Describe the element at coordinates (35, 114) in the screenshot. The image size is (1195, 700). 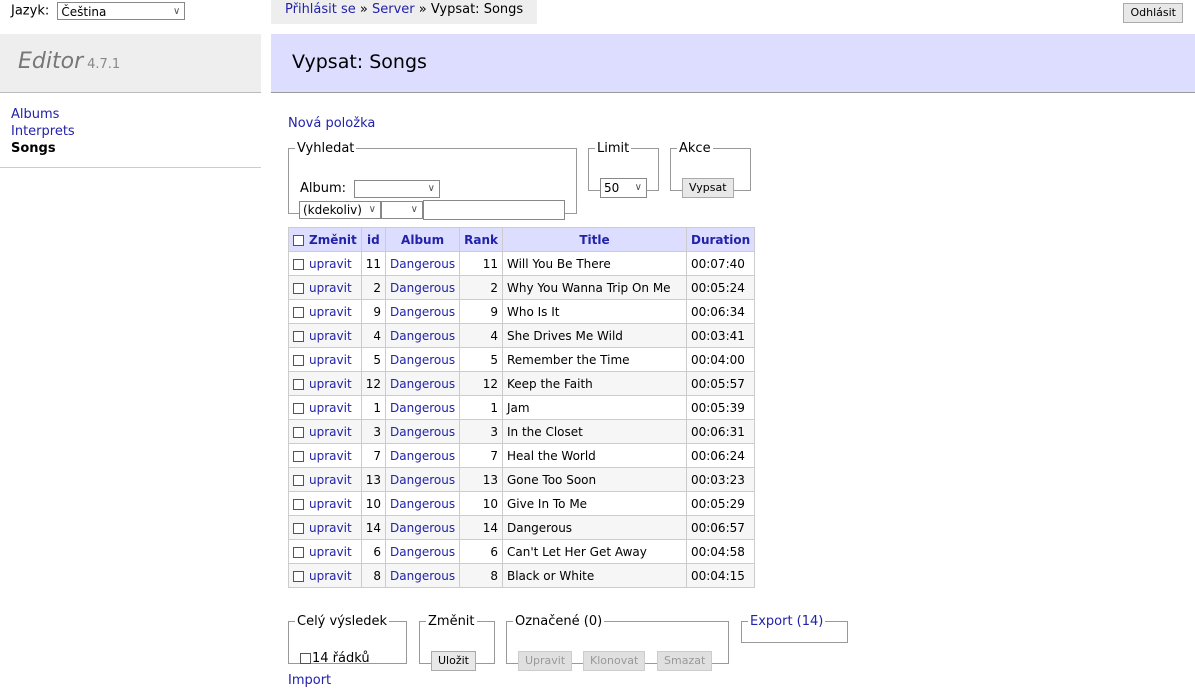
I see `sidebar-item-albums: Albums` at that location.